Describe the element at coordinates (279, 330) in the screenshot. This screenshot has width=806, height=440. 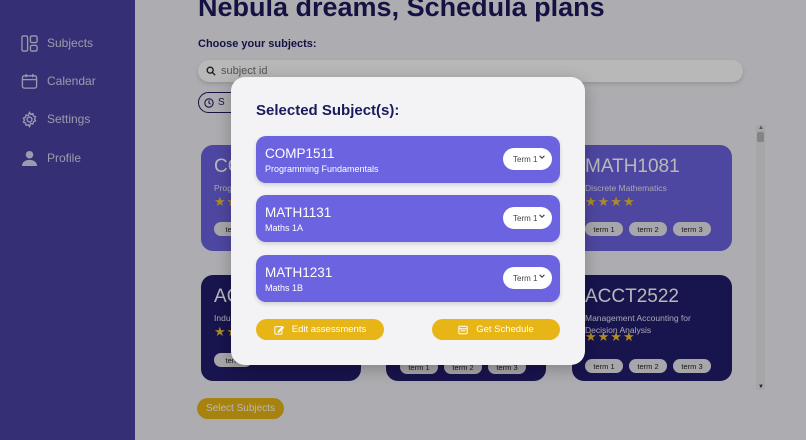
I see `edit-icon` at that location.